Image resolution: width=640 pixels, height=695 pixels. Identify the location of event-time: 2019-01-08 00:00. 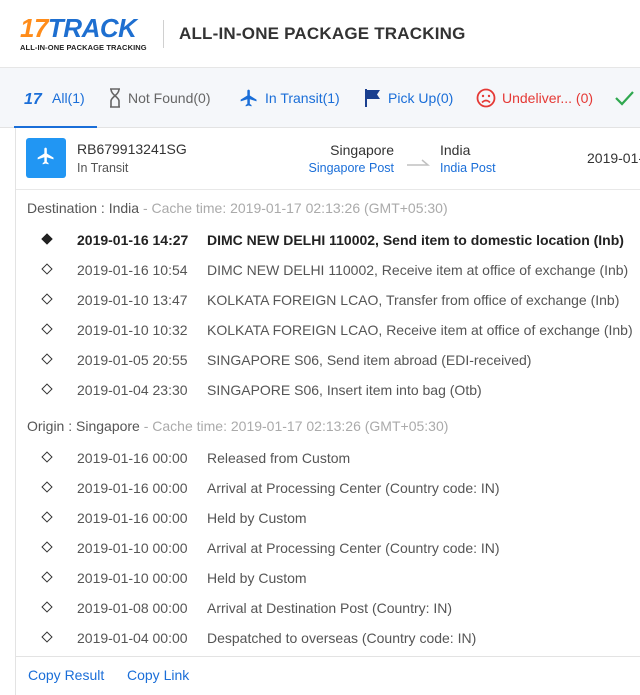
(132, 608).